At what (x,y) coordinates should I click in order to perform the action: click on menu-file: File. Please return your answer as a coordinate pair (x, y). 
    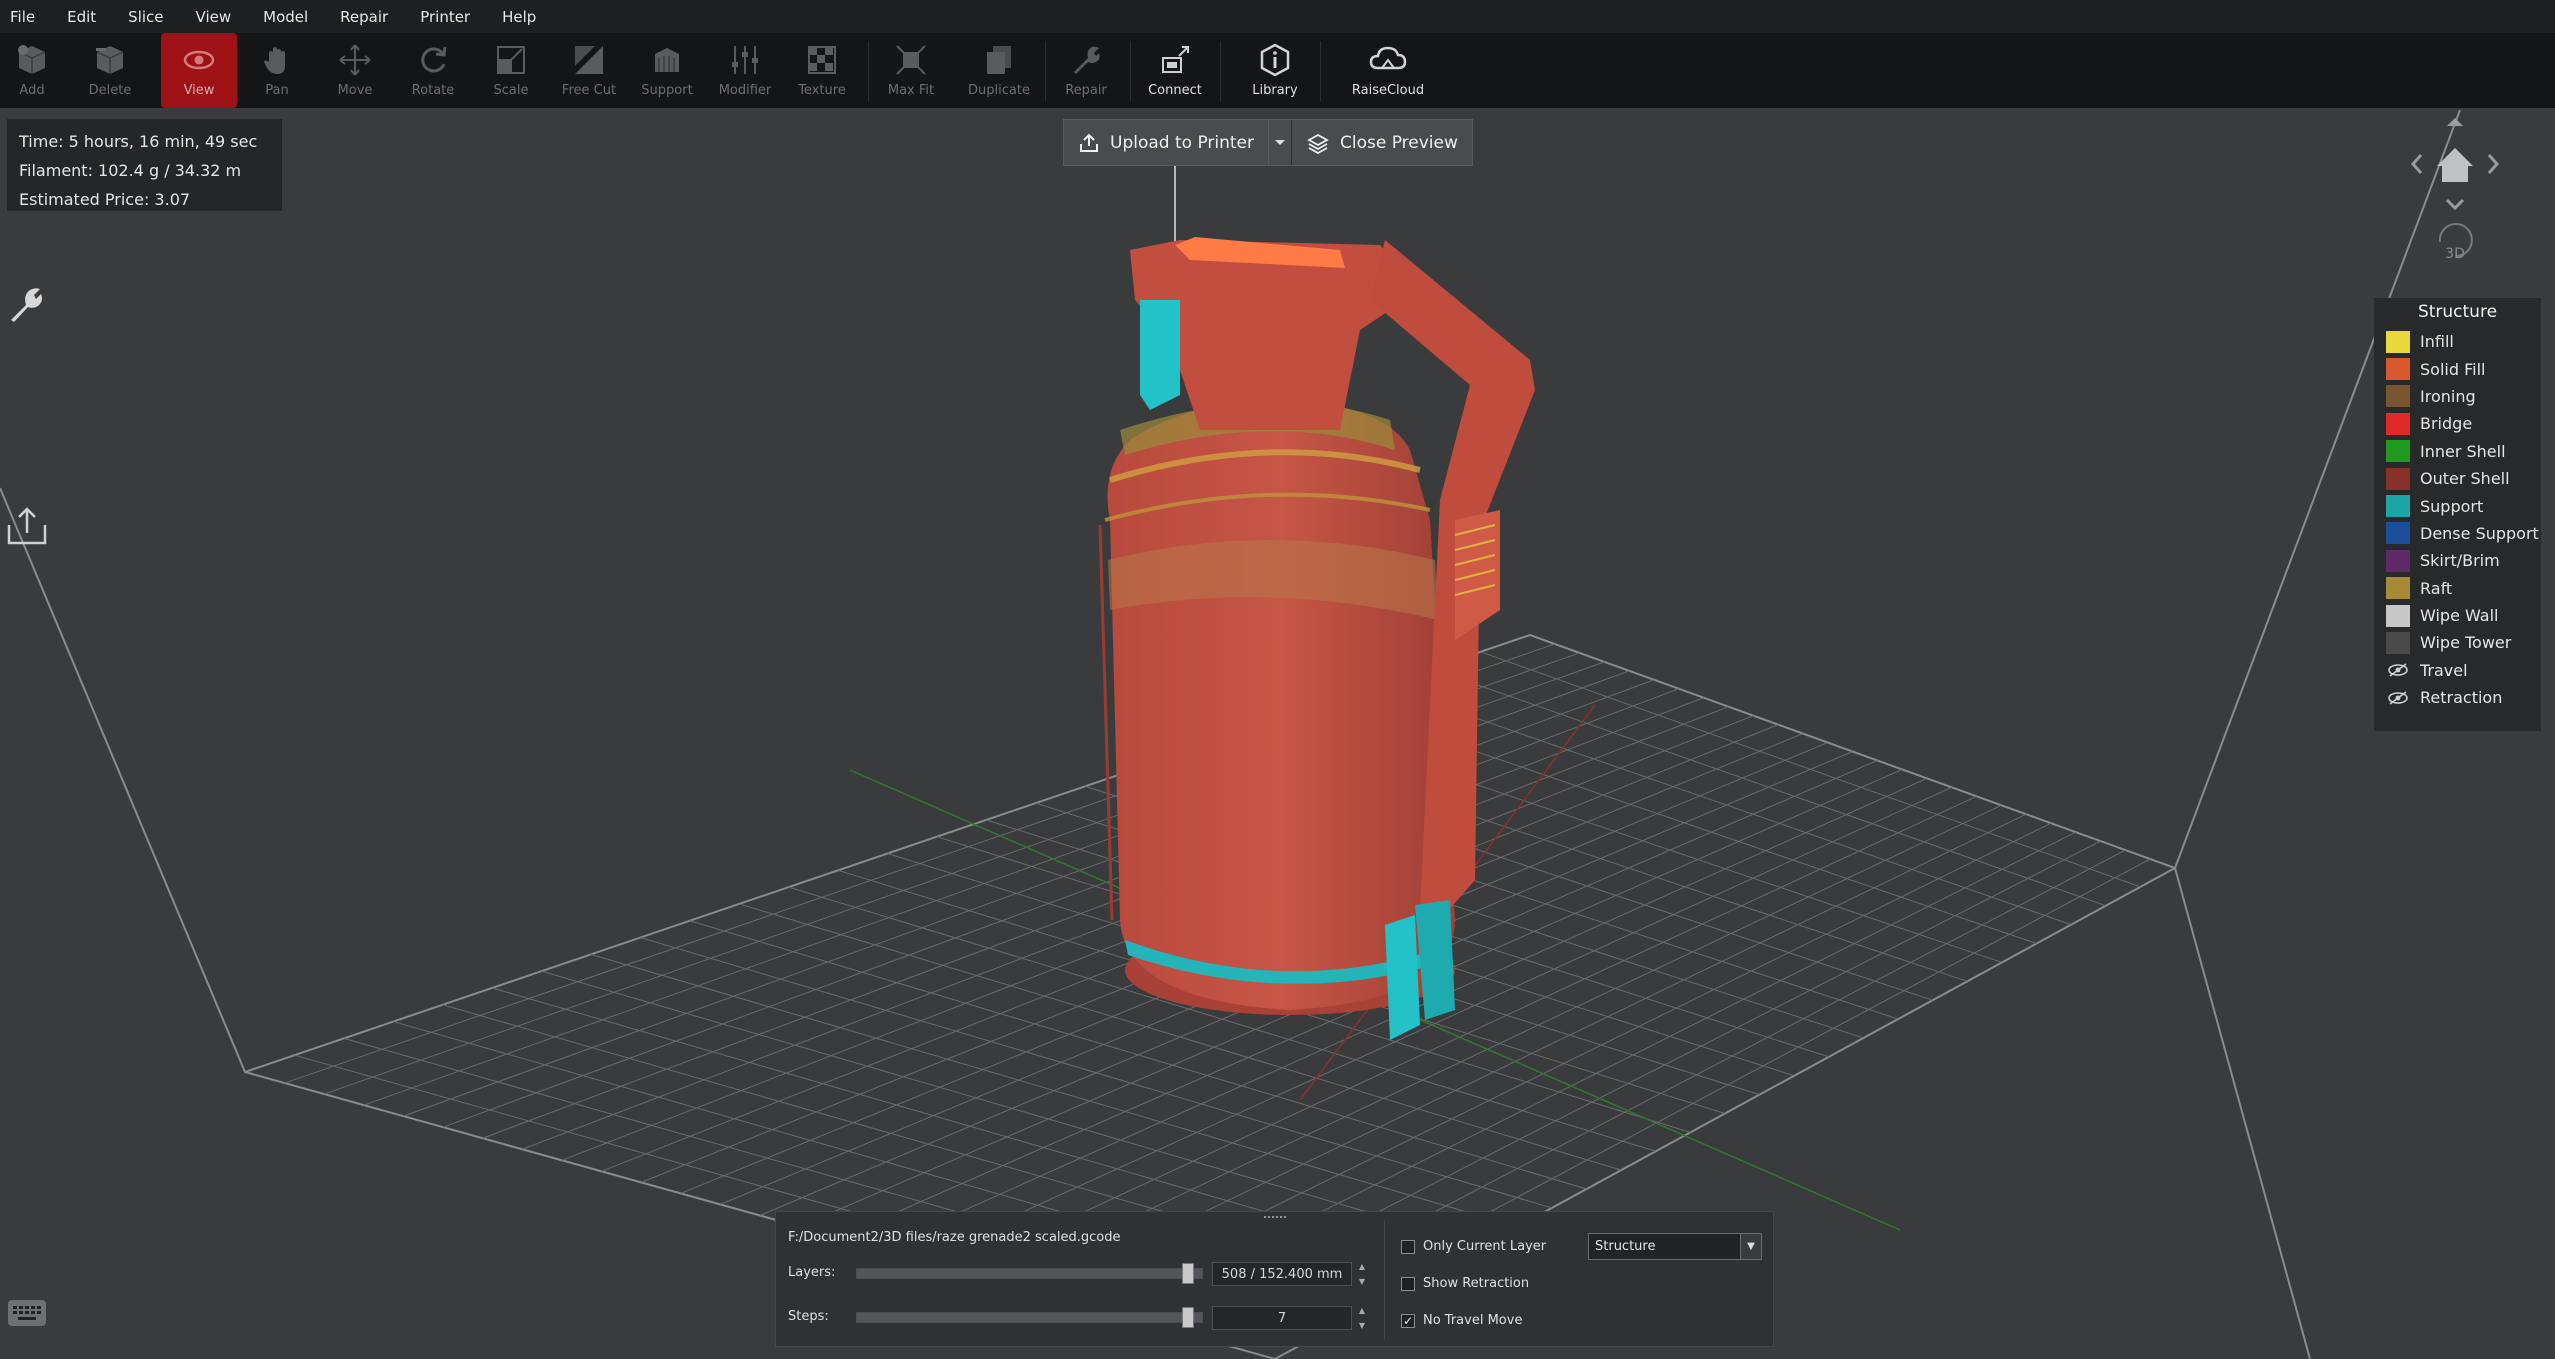
    Looking at the image, I should click on (17, 17).